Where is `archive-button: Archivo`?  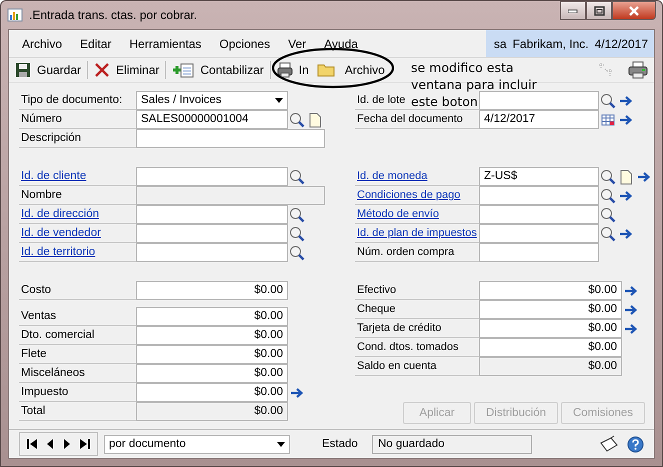 archive-button: Archivo is located at coordinates (350, 70).